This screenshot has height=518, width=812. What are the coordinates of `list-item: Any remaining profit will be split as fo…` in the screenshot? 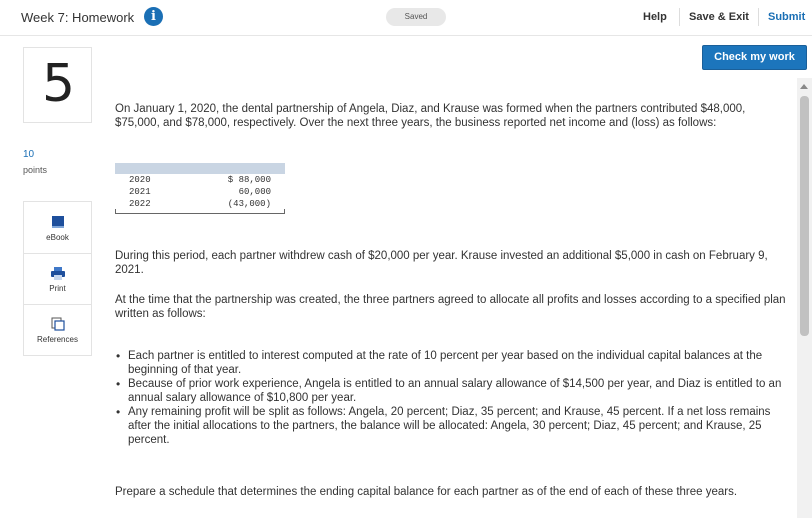 It's located at (451, 426).